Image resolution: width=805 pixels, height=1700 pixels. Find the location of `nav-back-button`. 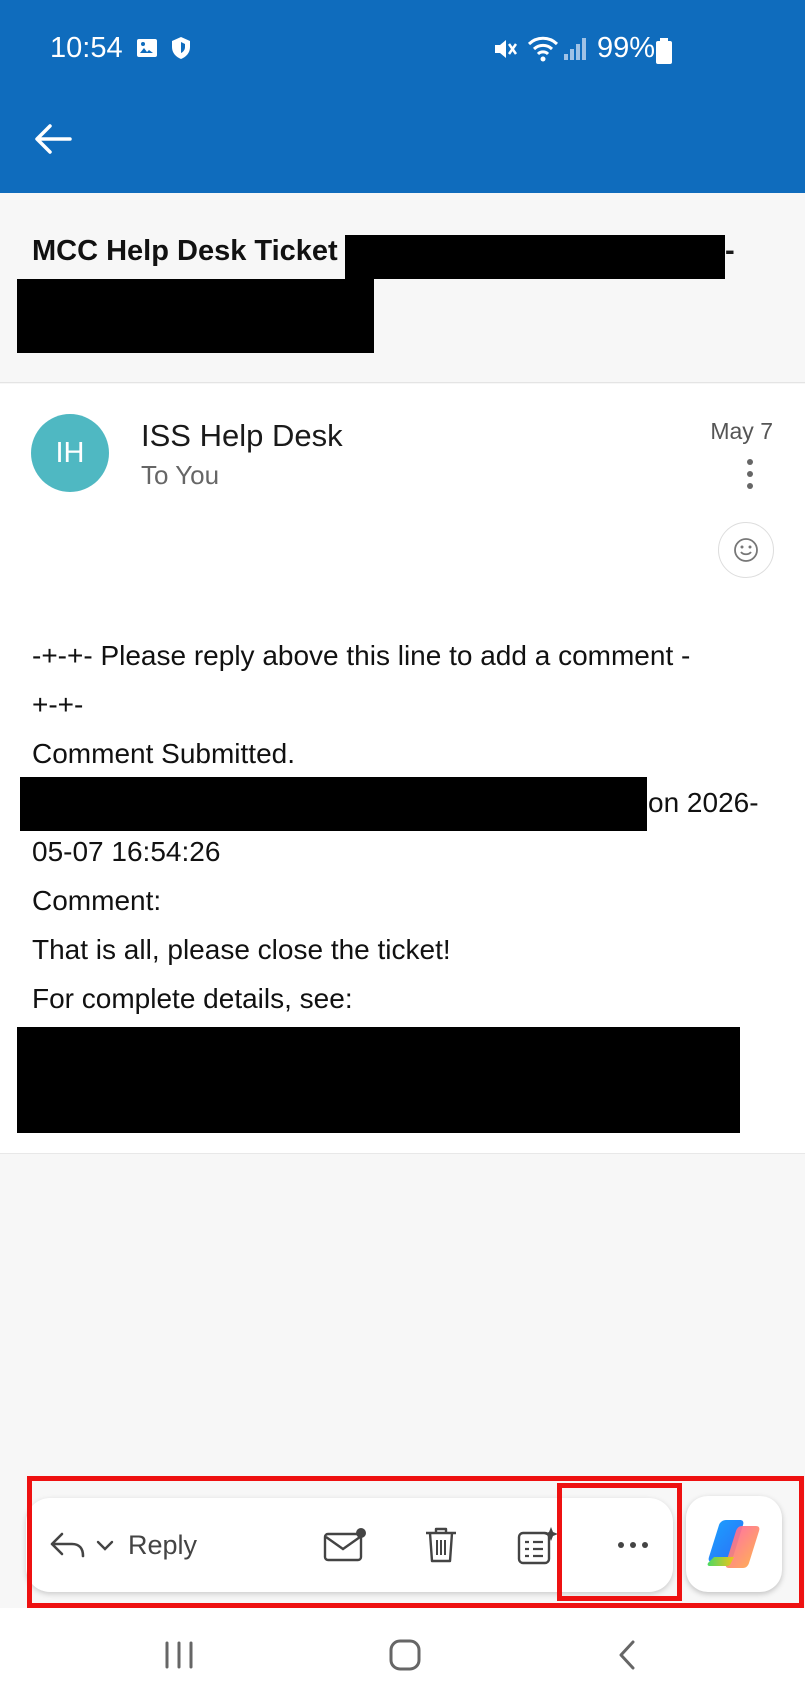

nav-back-button is located at coordinates (628, 1655).